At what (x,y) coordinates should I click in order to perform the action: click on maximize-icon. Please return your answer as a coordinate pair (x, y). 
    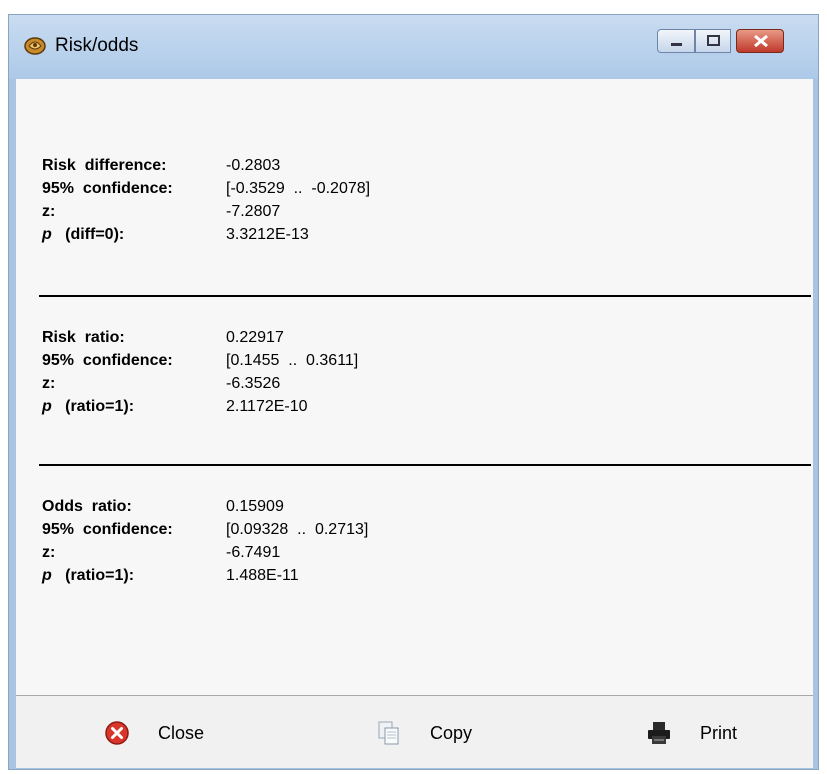
    Looking at the image, I should click on (713, 40).